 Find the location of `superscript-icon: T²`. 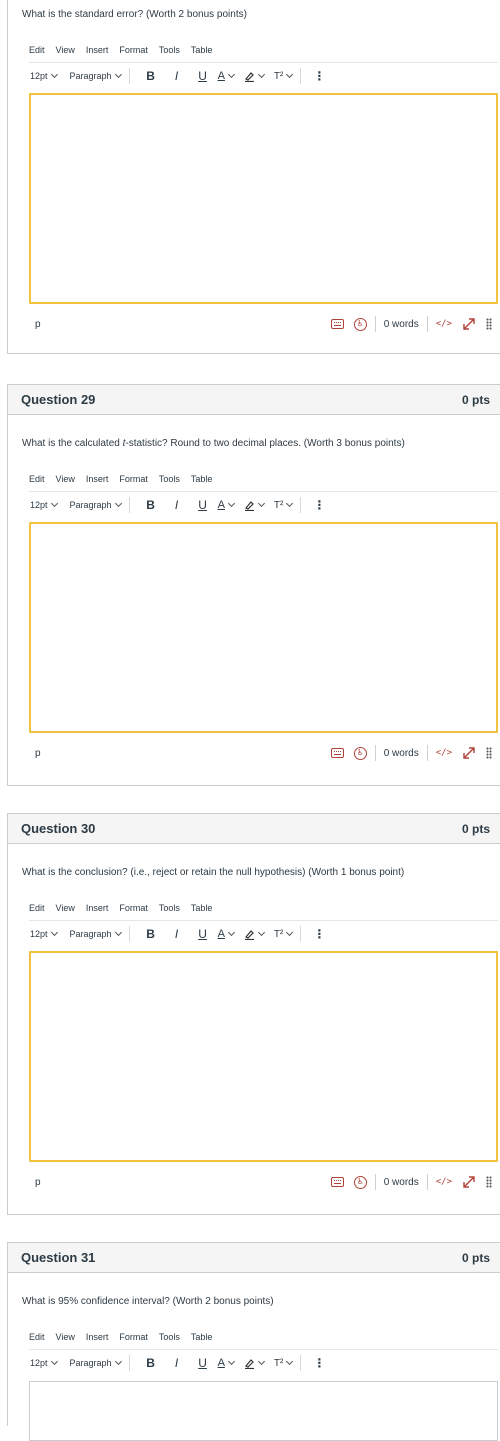

superscript-icon: T² is located at coordinates (278, 1363).